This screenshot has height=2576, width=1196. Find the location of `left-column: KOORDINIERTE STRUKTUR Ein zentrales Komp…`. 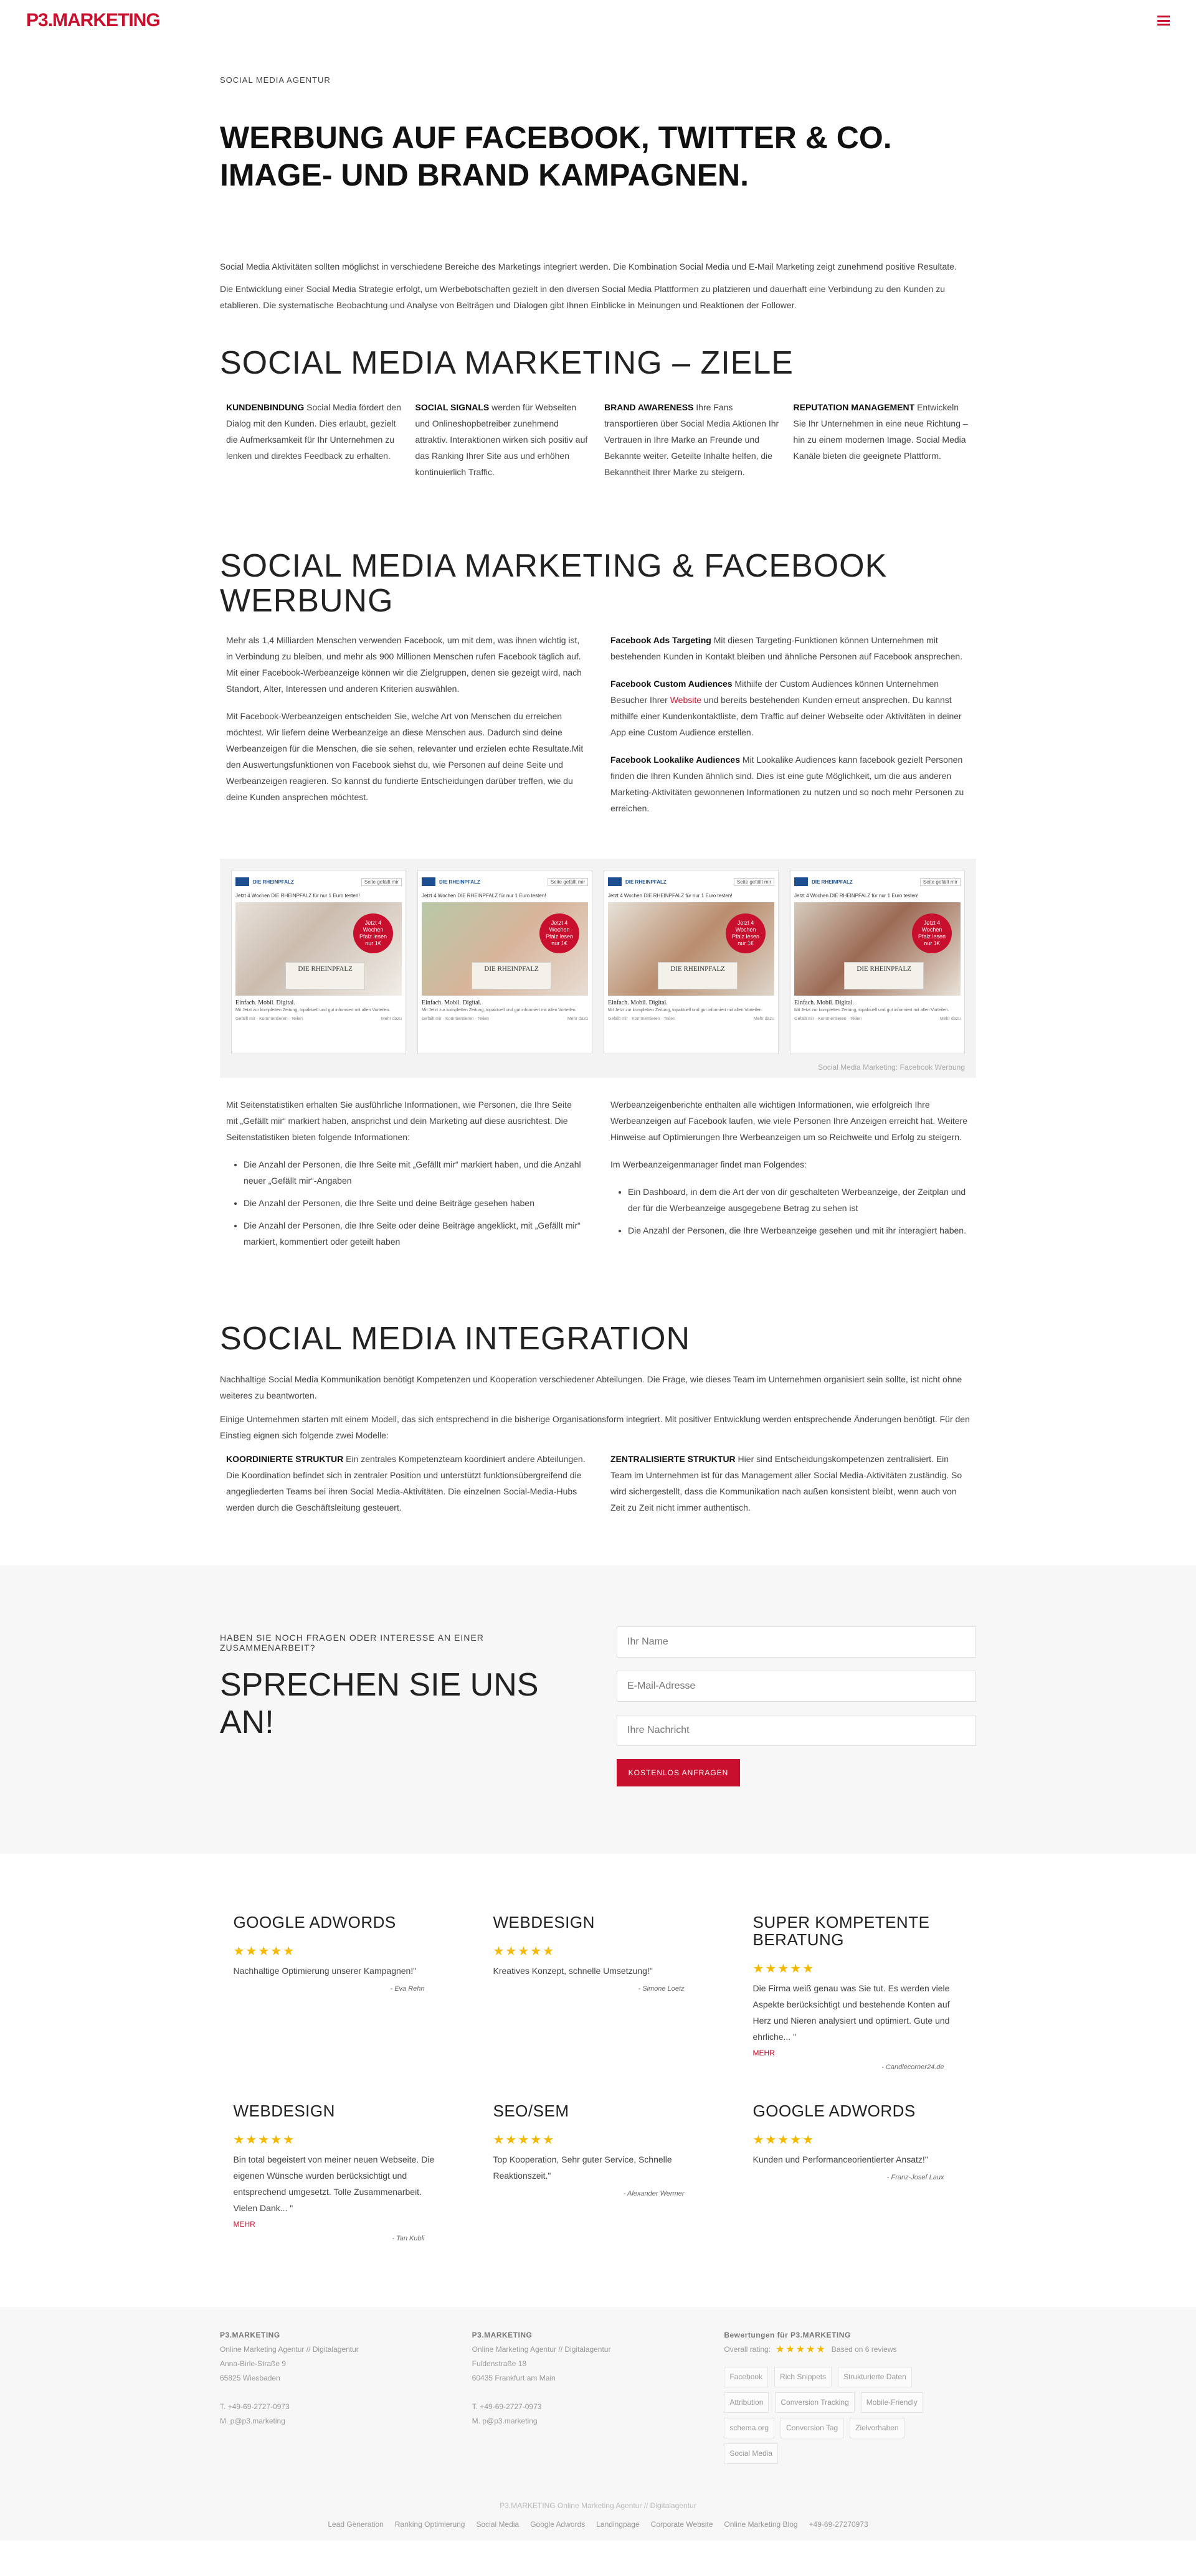

left-column: KOORDINIERTE STRUKTUR Ein zentrales Komp… is located at coordinates (406, 1483).